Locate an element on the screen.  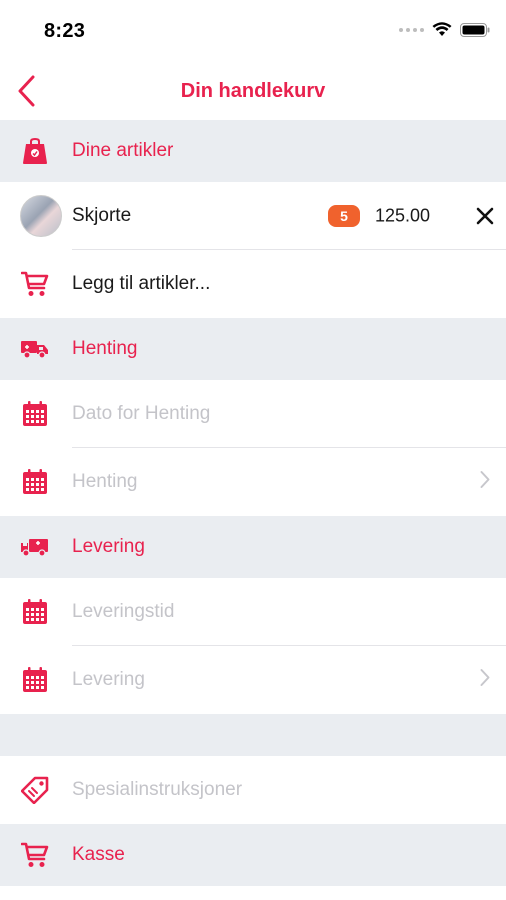
section-header-pickup: Henting is located at coordinates (253, 349).